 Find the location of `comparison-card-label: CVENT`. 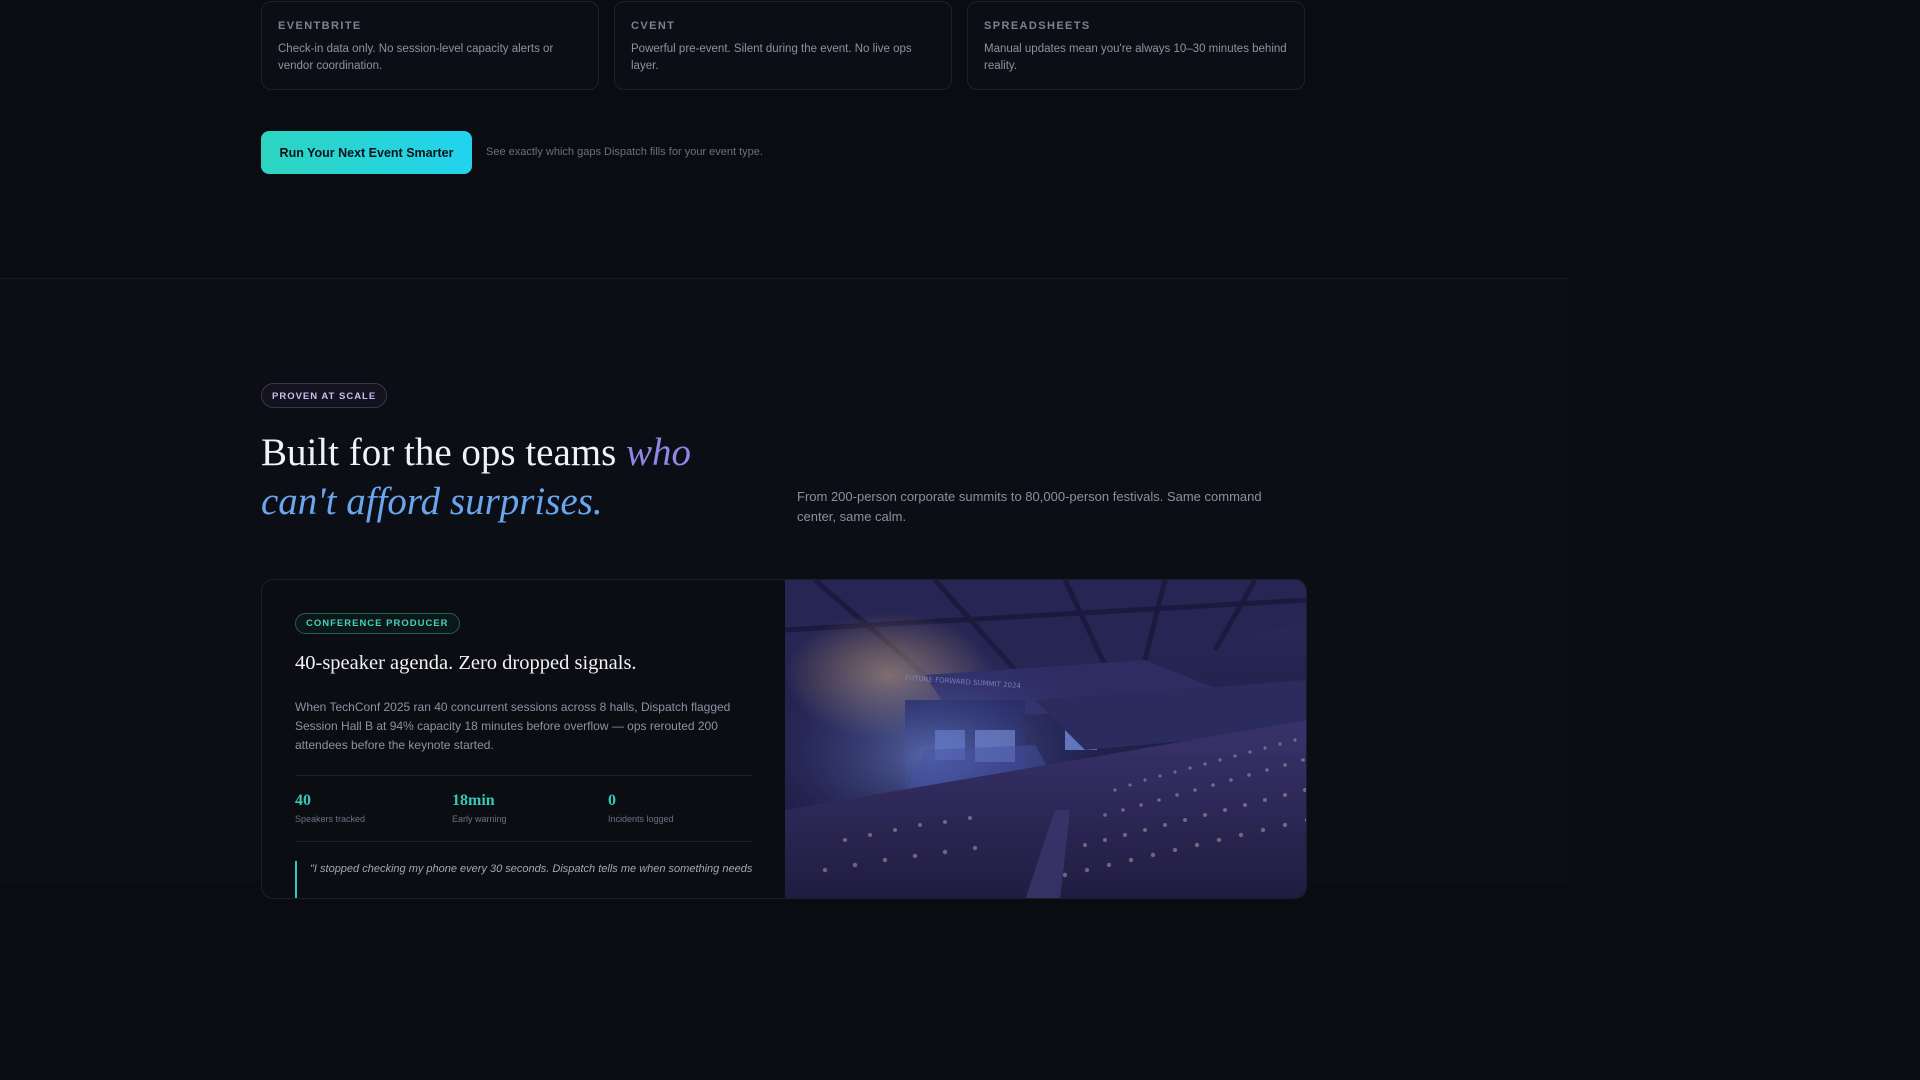

comparison-card-label: CVENT is located at coordinates (653, 26).